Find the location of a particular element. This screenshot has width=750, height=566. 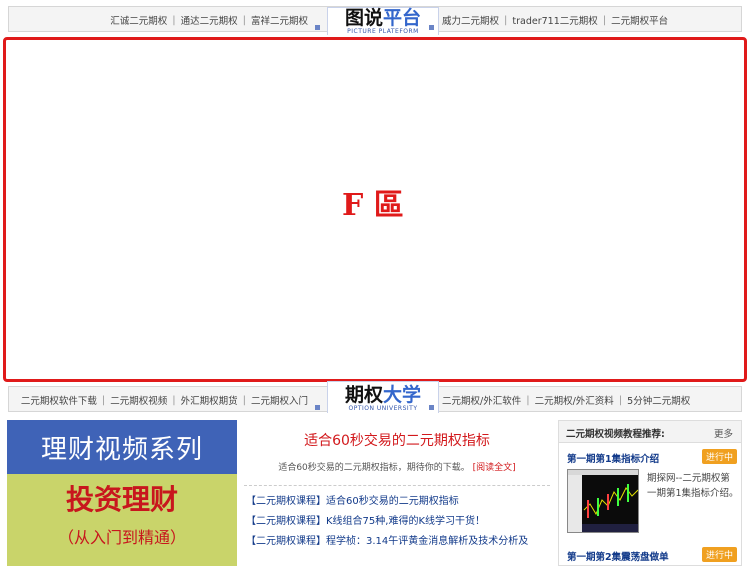

mid-nav-right: 二元期权/外汇软件 | 二元期权/外汇资料 | 5分钟二元期权 is located at coordinates (585, 400).